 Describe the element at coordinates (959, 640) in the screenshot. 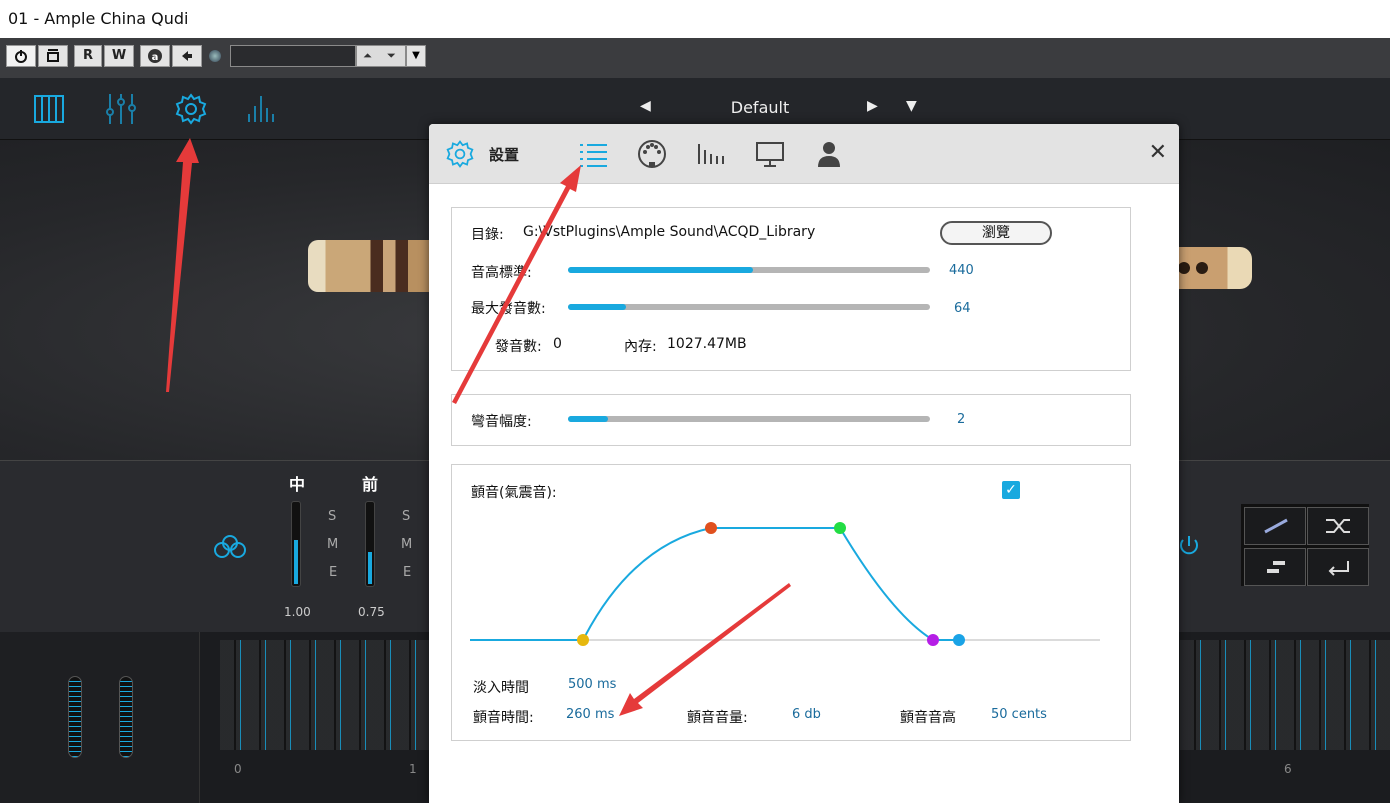

I see `envelope-end-point` at that location.